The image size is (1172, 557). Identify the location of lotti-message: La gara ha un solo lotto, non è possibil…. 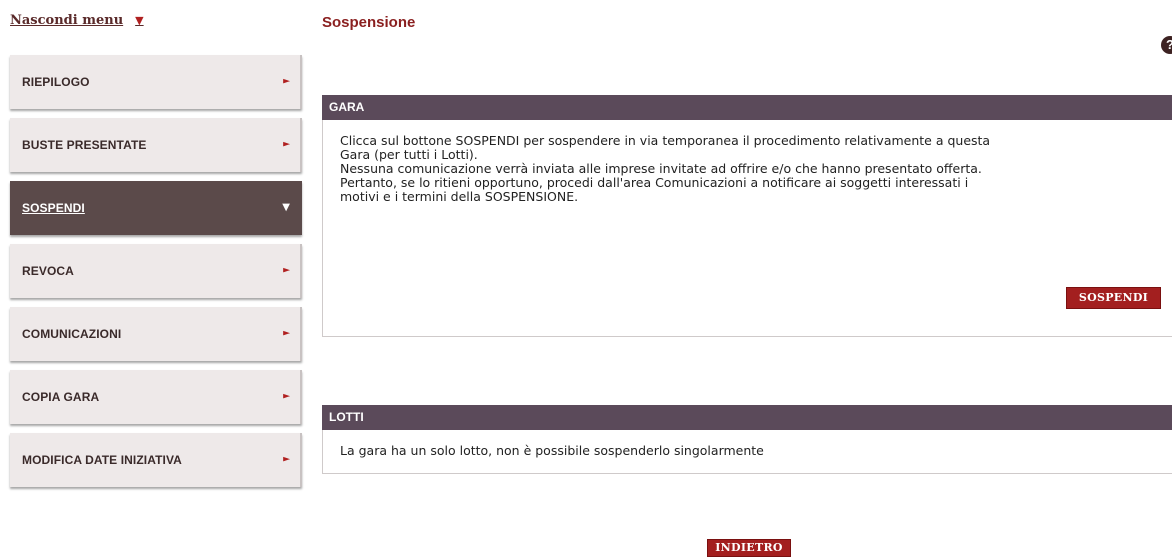
(552, 450).